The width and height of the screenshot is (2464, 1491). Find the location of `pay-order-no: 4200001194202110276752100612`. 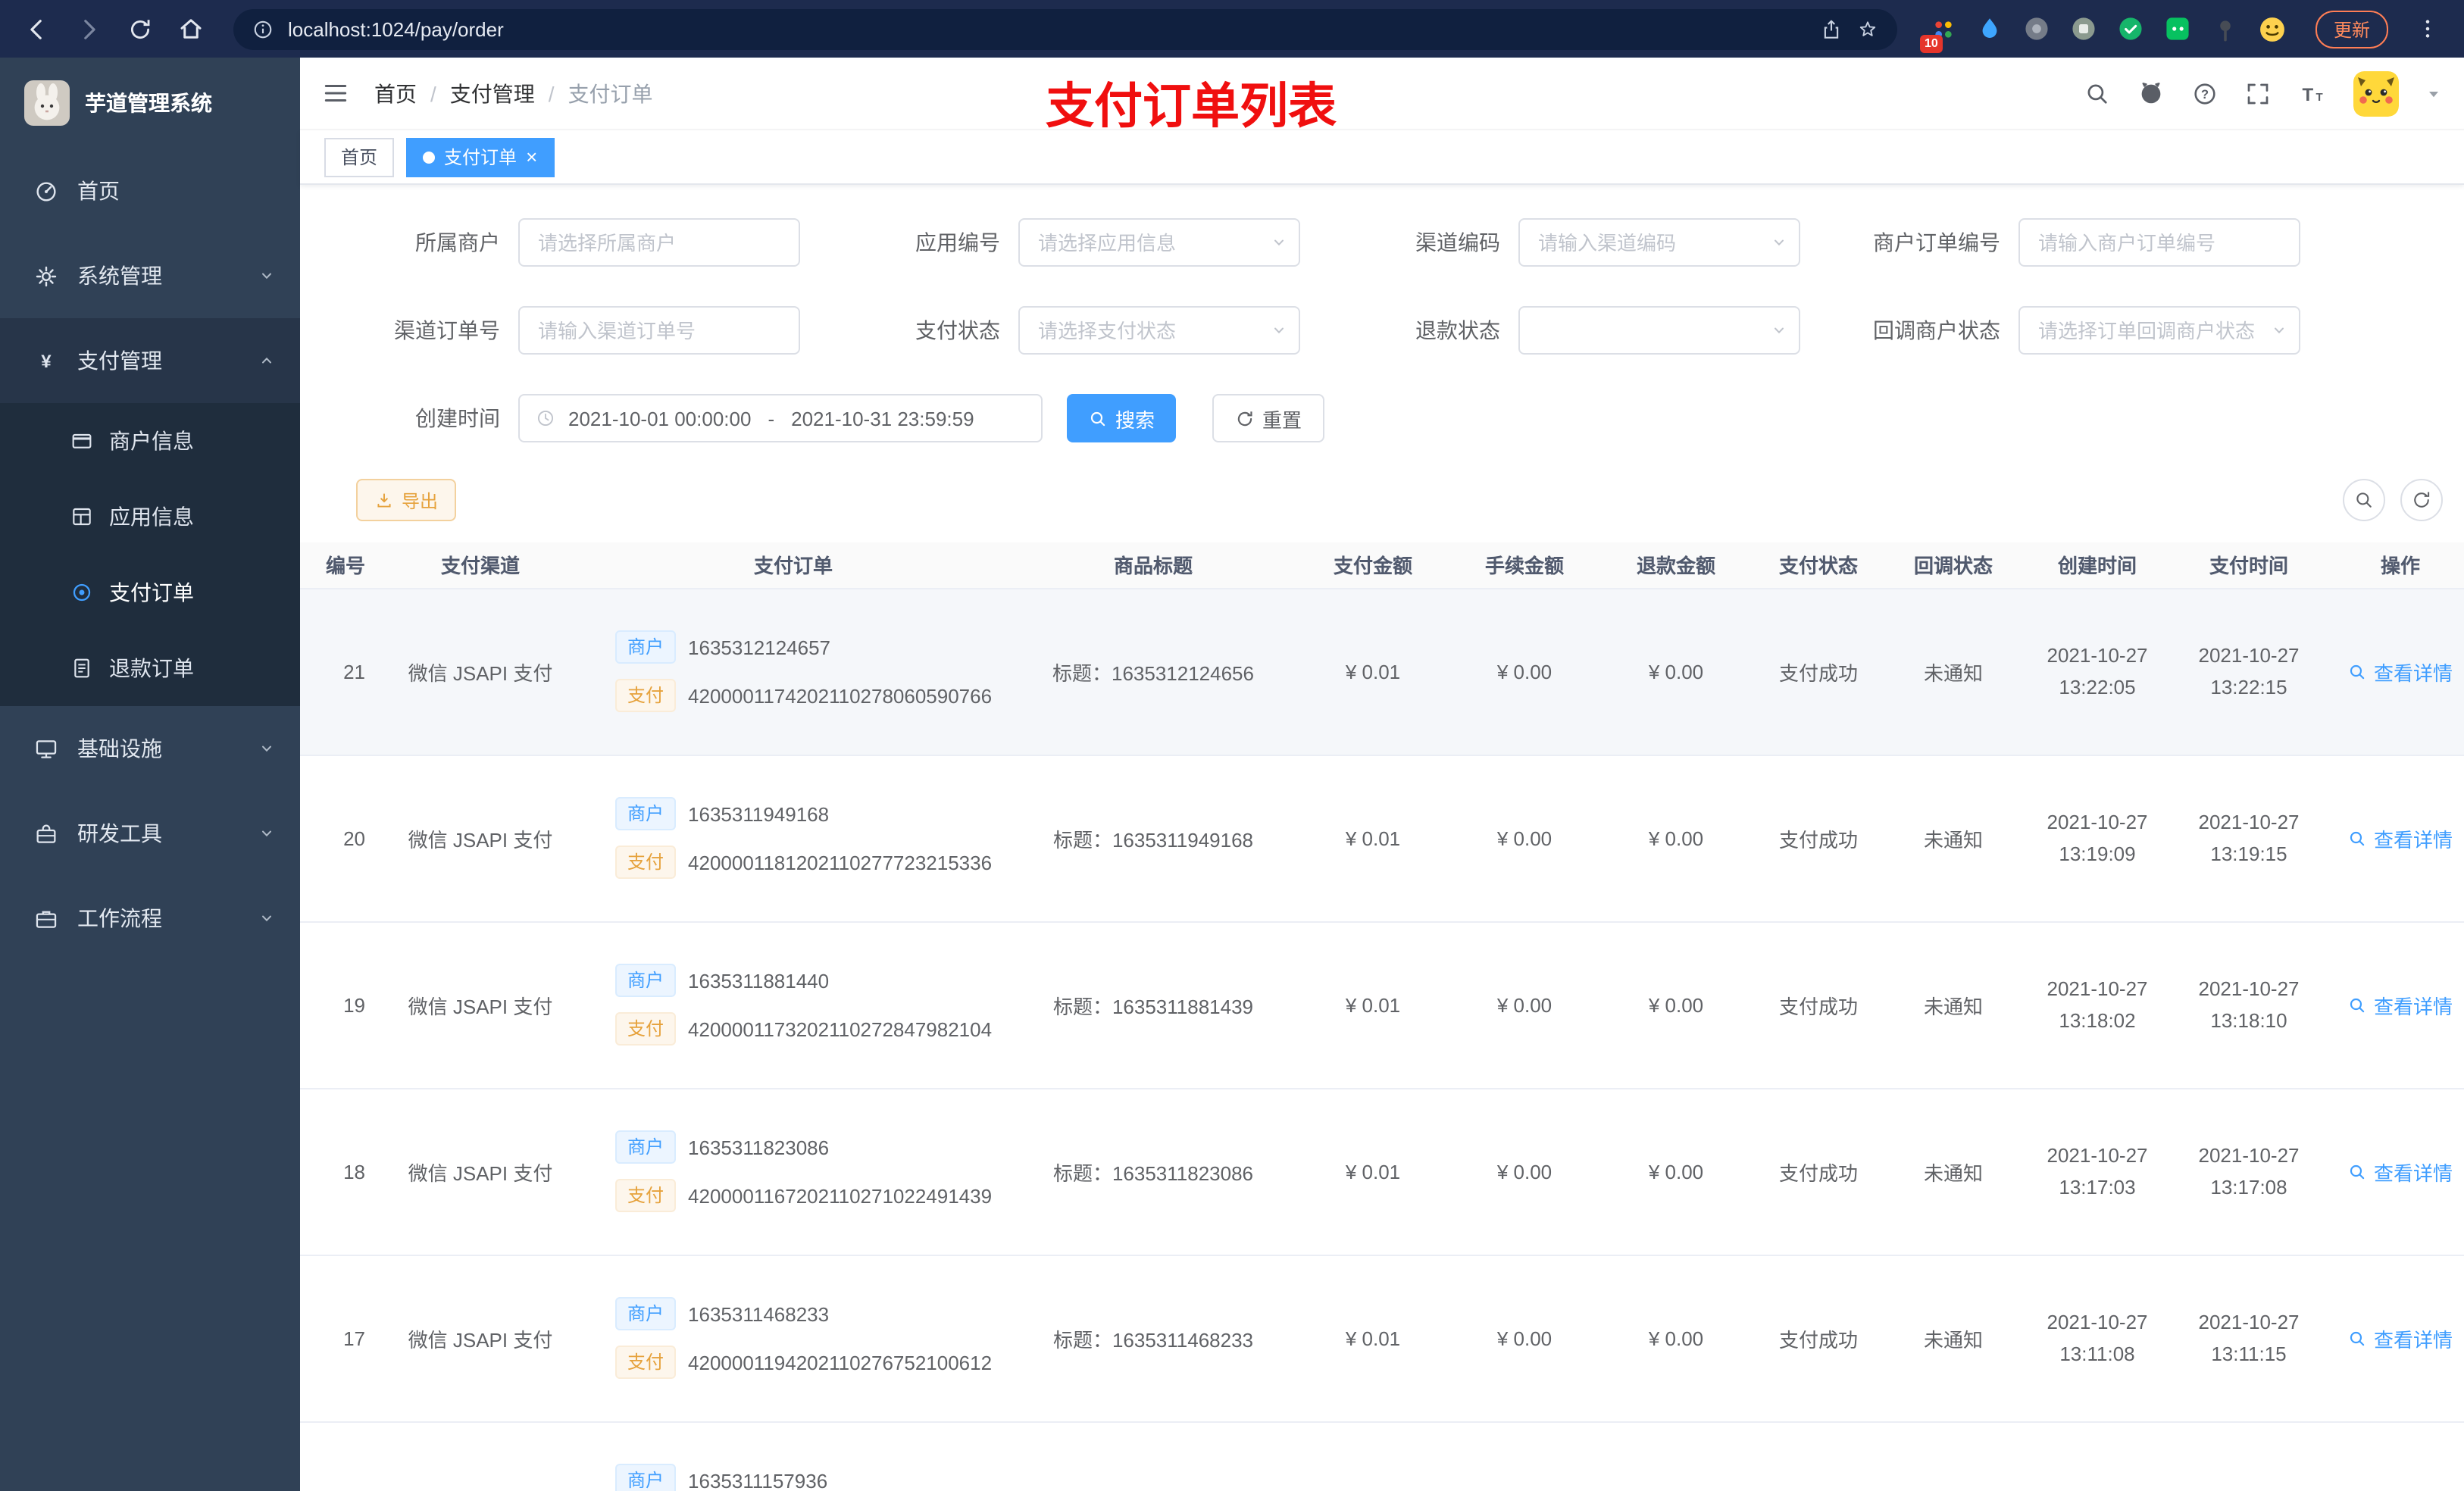

pay-order-no: 4200001194202110276752100612 is located at coordinates (840, 1362).